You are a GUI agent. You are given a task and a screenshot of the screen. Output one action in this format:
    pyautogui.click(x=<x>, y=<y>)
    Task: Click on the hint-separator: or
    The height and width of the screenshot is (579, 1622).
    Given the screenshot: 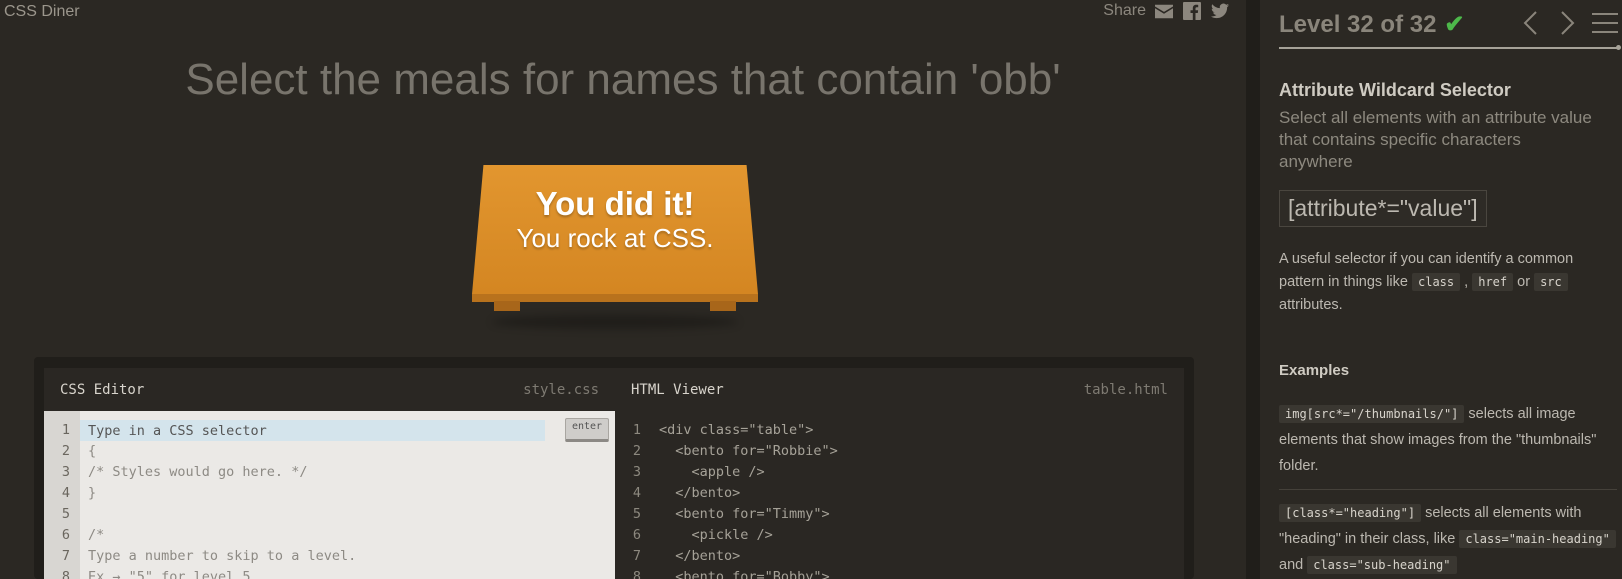 What is the action you would take?
    pyautogui.click(x=1524, y=282)
    